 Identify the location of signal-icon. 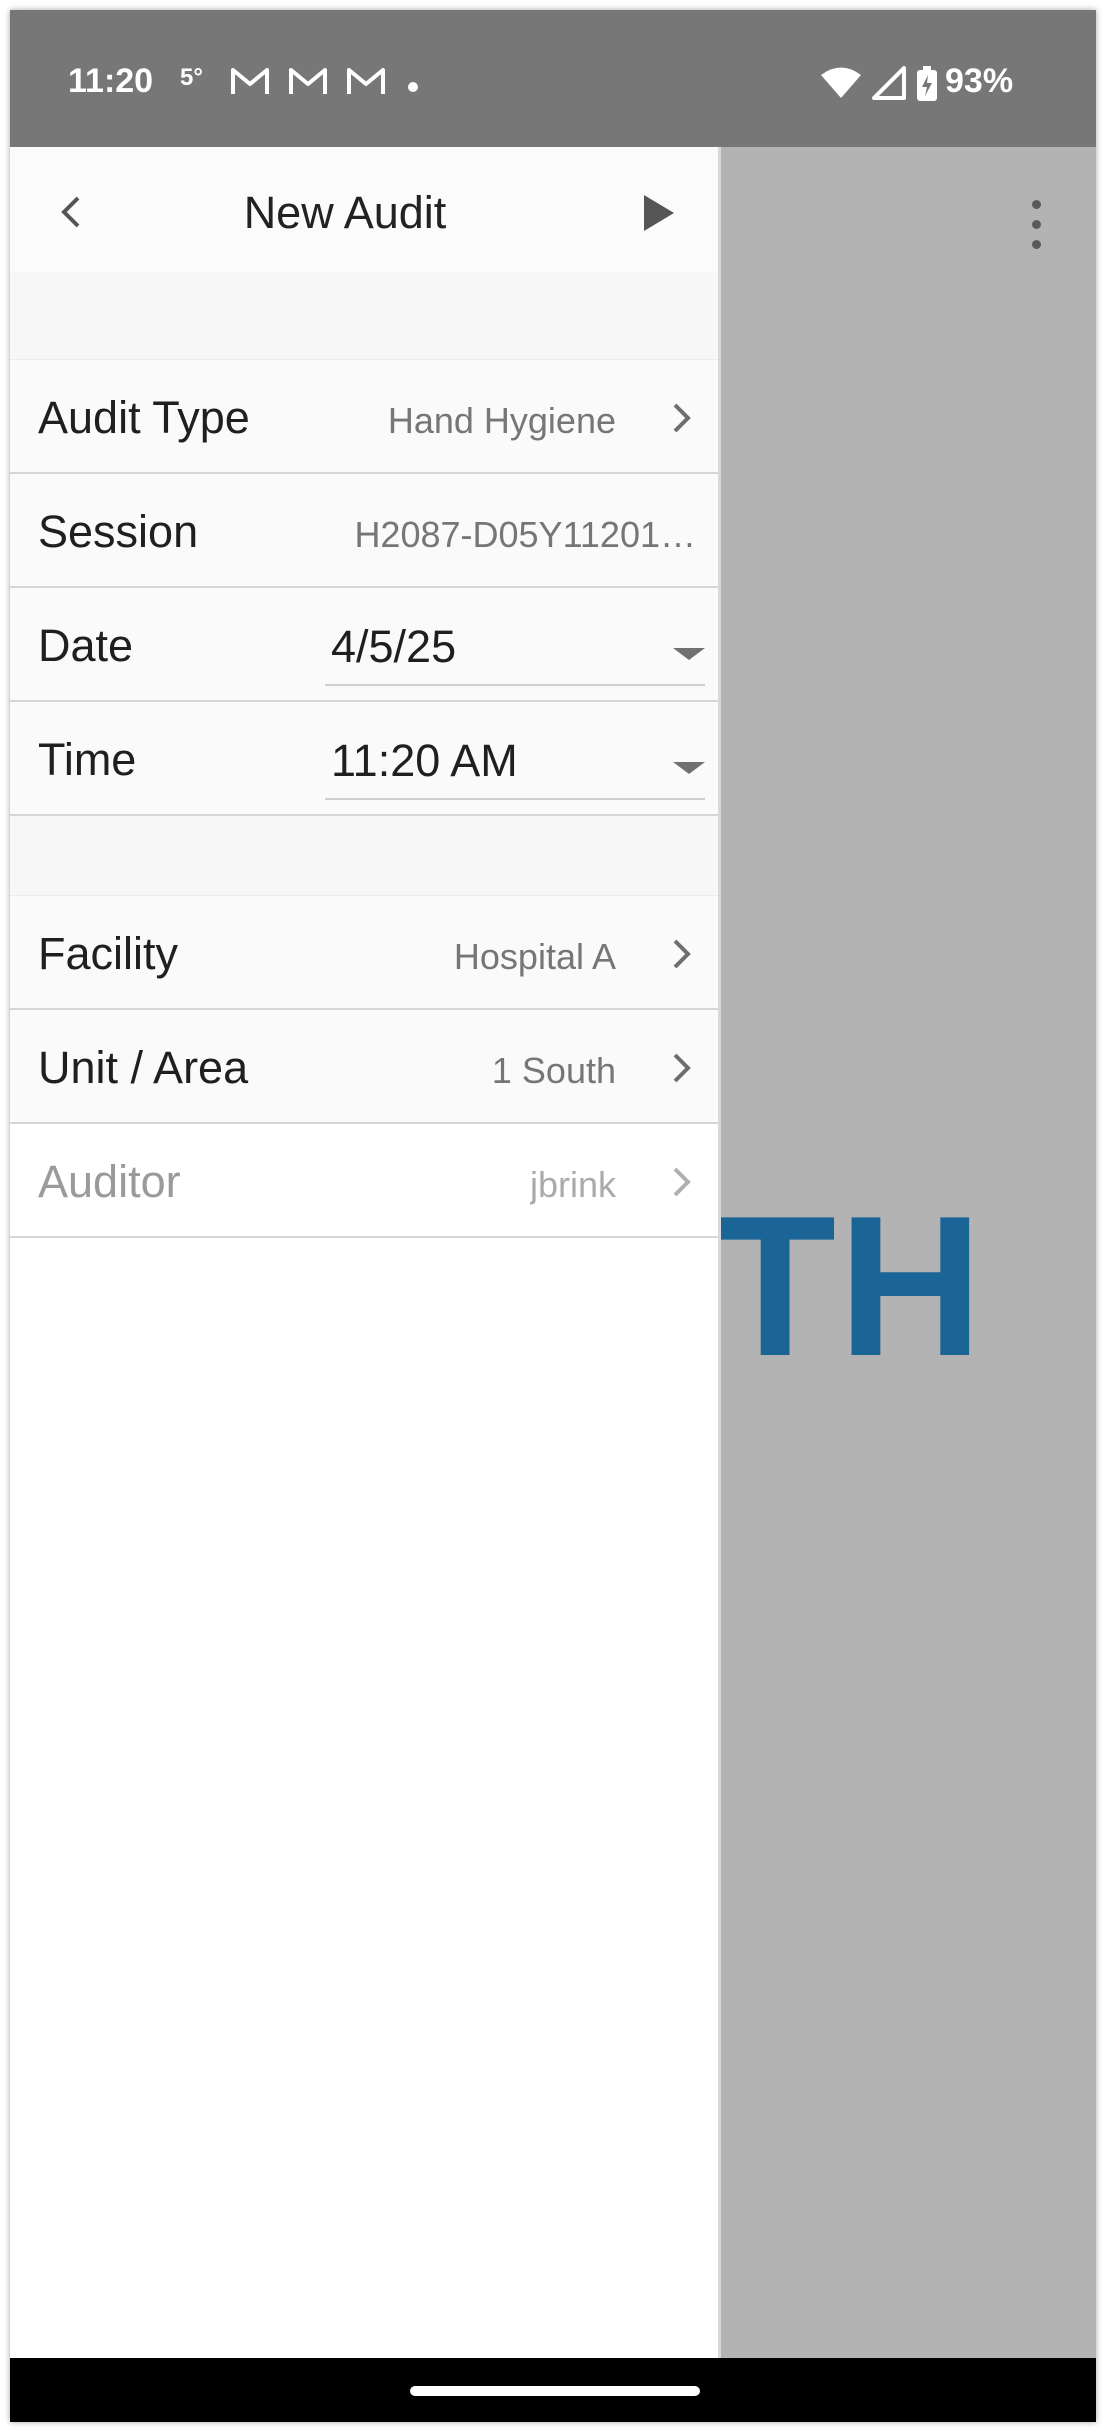
(889, 83).